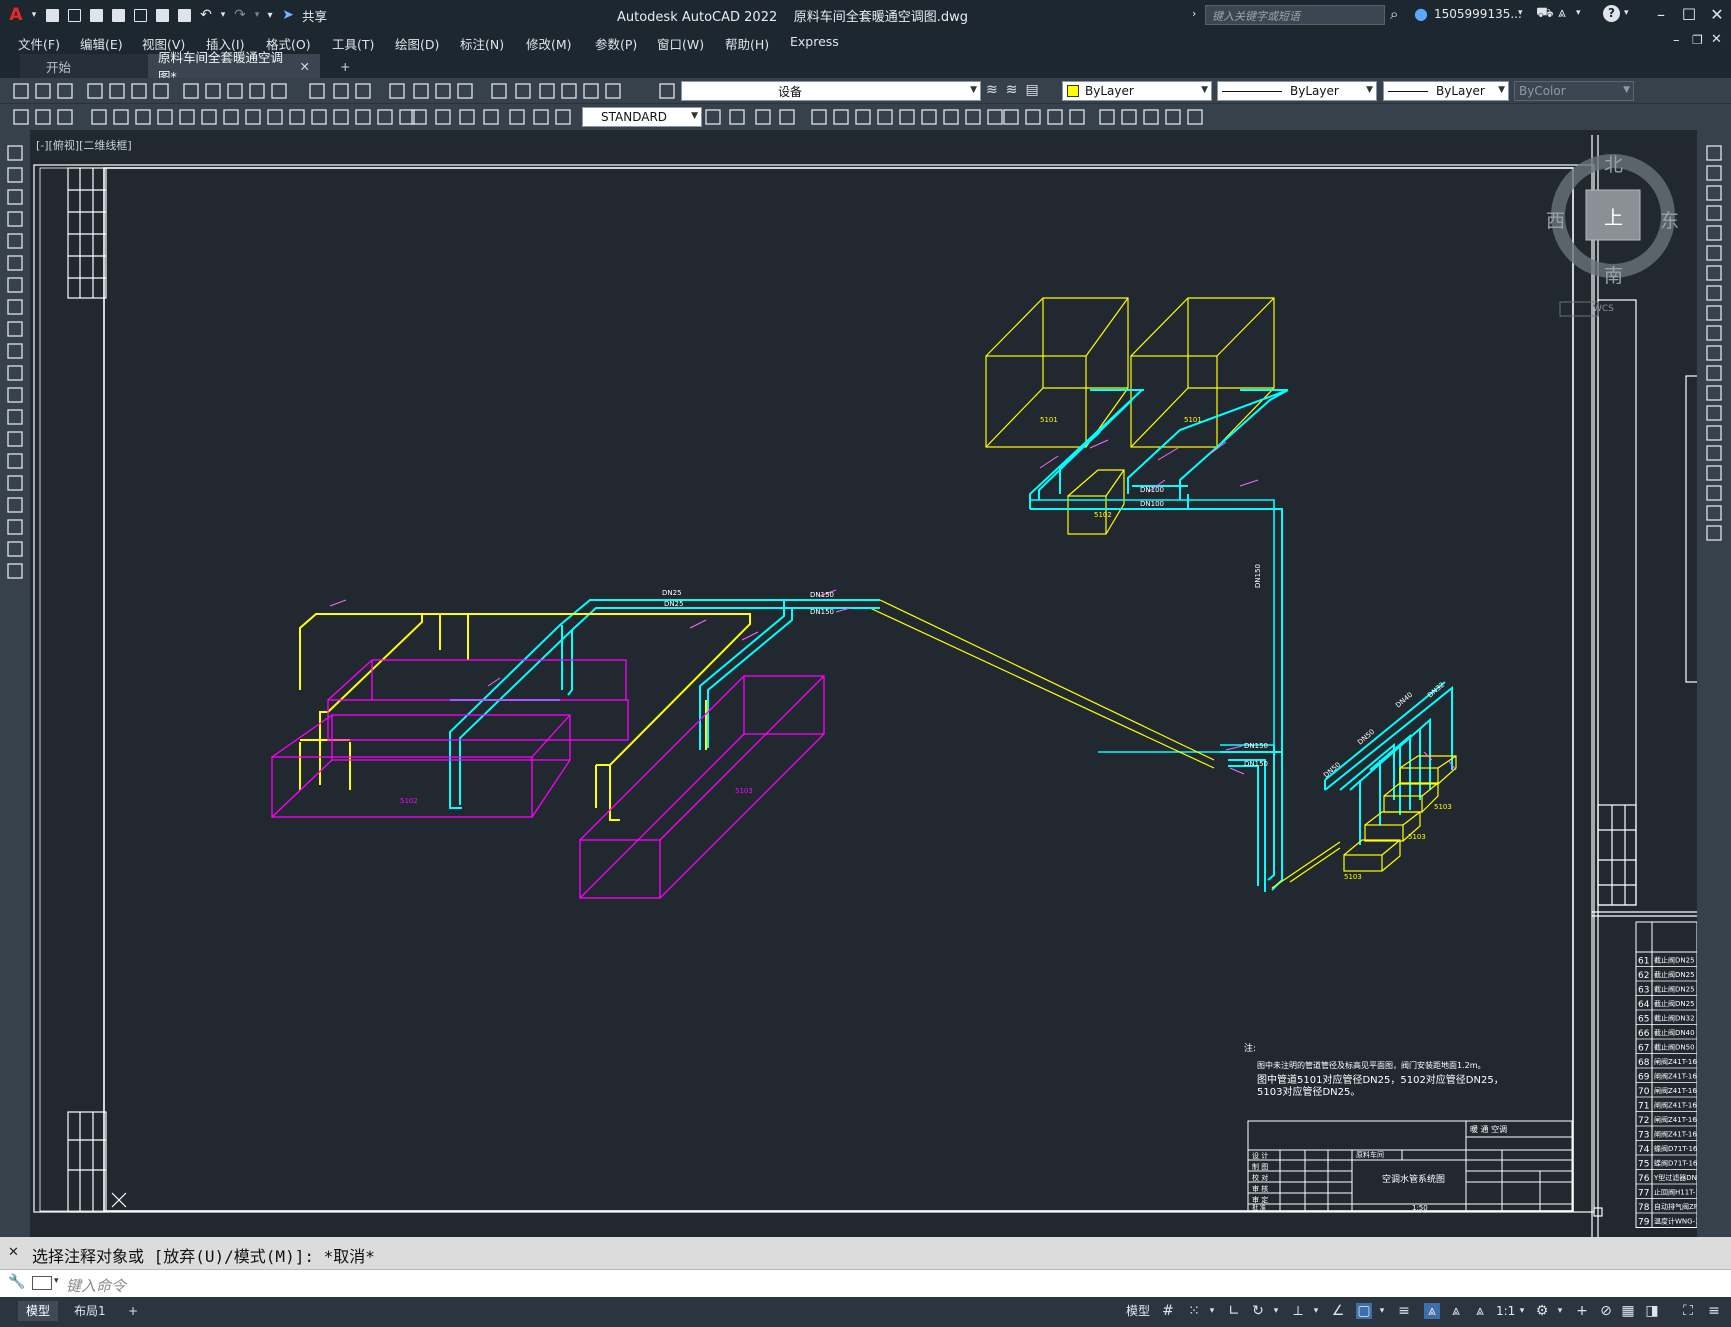  I want to click on menu-file: 文件(F), so click(39, 43).